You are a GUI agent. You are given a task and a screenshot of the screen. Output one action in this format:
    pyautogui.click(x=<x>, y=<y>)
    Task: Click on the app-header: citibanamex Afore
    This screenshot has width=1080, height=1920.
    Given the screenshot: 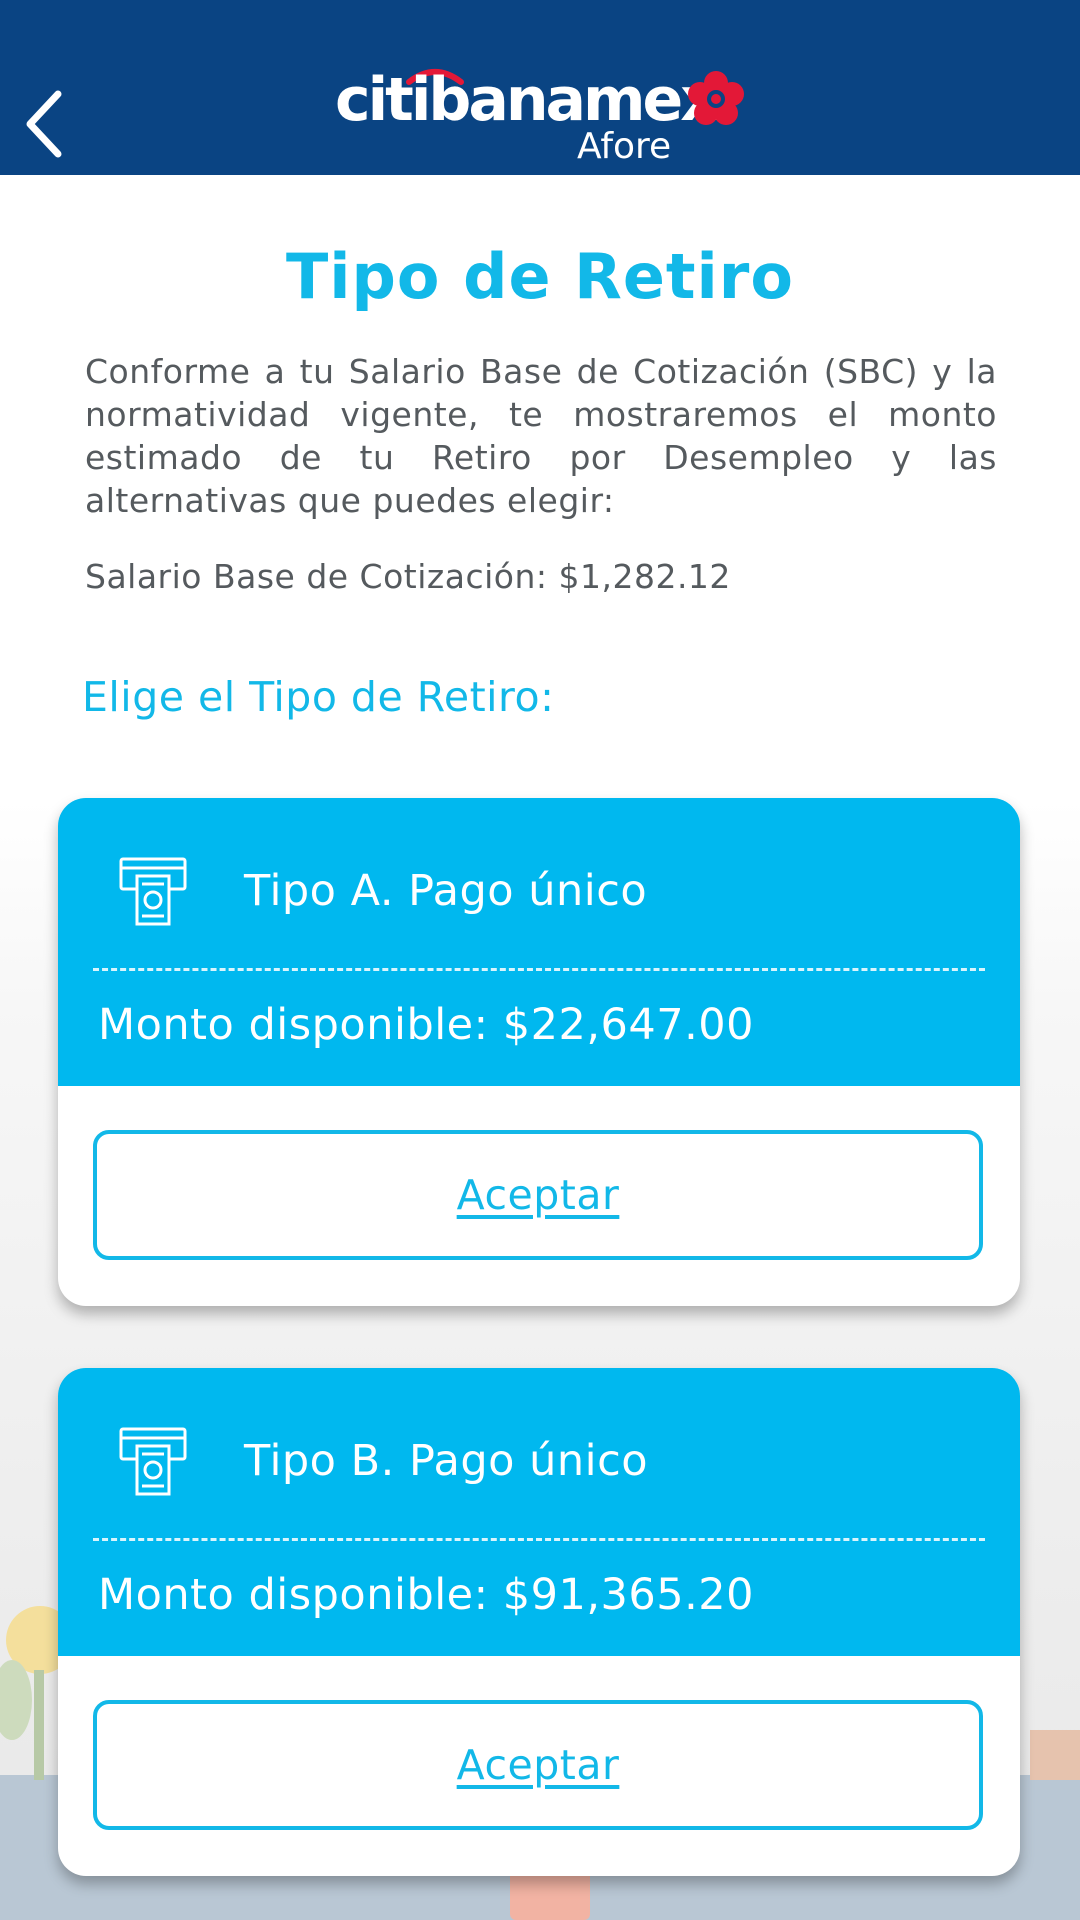 What is the action you would take?
    pyautogui.click(x=540, y=87)
    